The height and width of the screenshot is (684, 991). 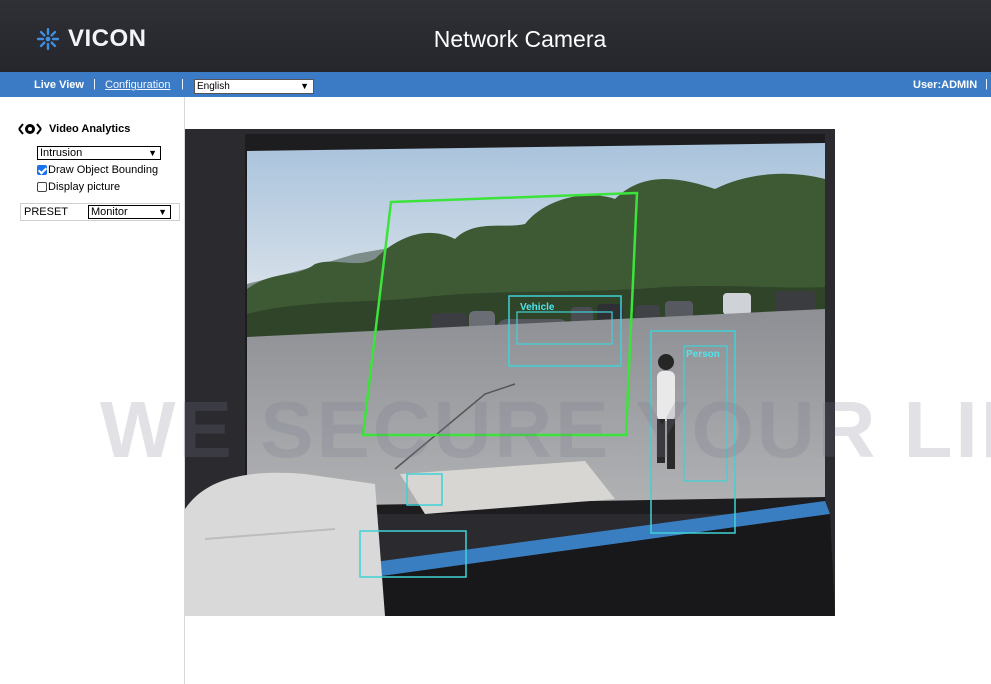 I want to click on video-analytics-header: Video Analytics, so click(x=74, y=129).